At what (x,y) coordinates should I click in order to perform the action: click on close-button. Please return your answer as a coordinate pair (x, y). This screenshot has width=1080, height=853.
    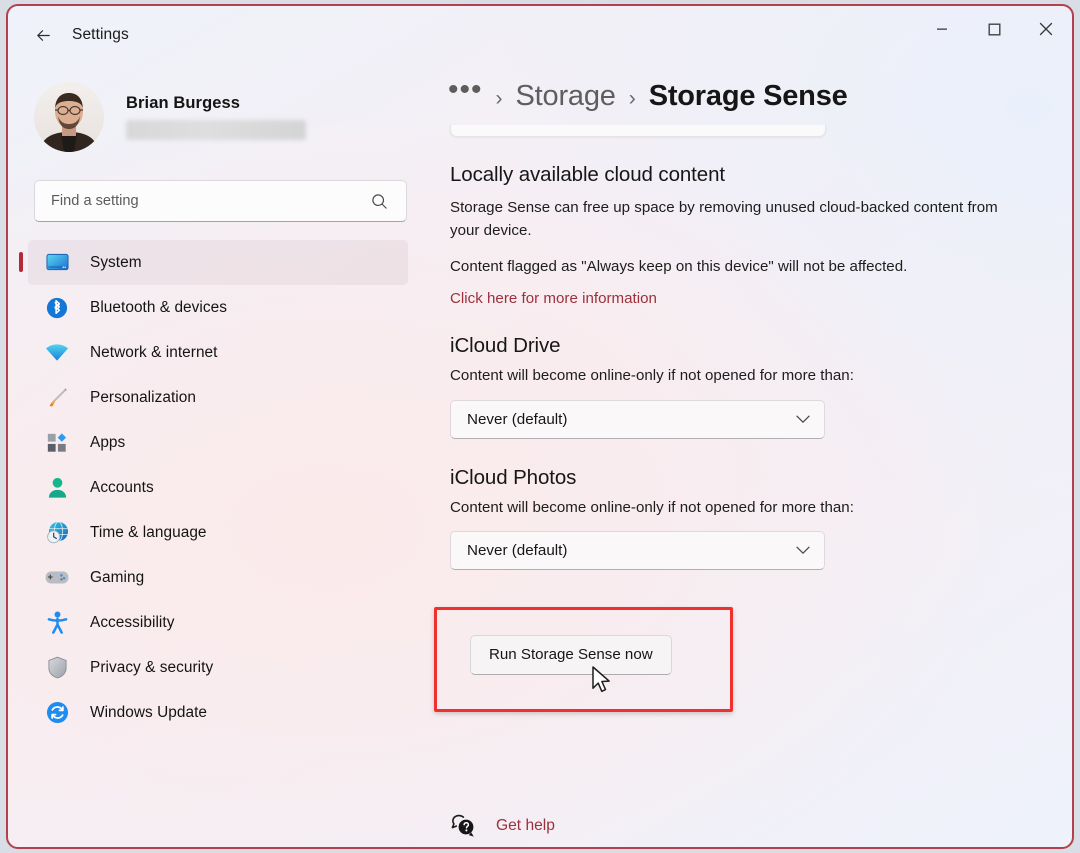
    Looking at the image, I should click on (1046, 29).